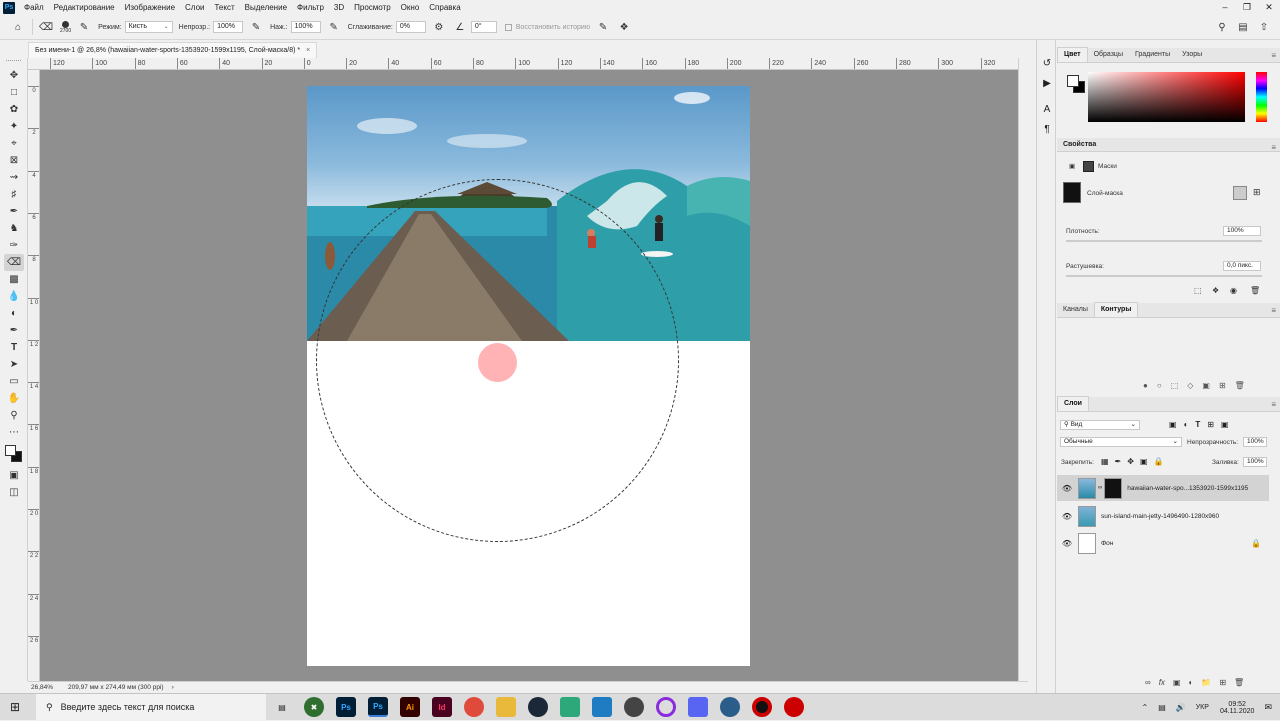 This screenshot has height=721, width=1280. Describe the element at coordinates (1186, 424) in the screenshot. I see `filter-adjustment-icon: ◐` at that location.